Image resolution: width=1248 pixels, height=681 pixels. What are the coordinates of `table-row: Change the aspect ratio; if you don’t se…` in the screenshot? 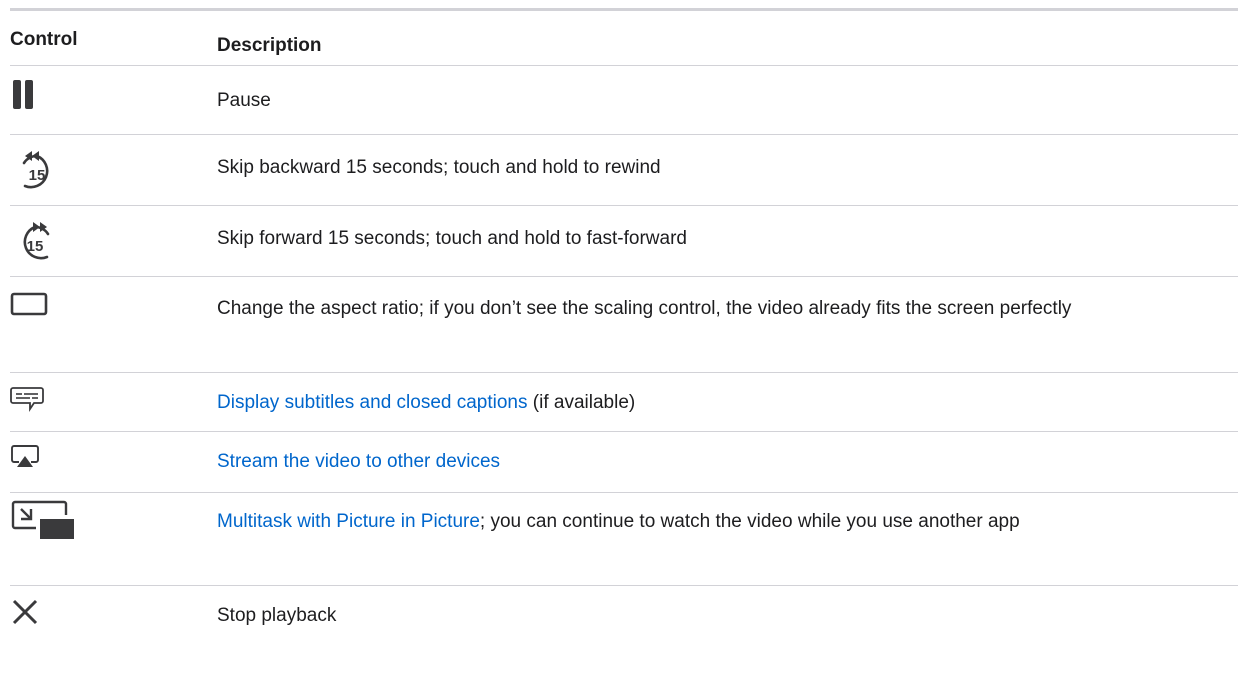 It's located at (624, 325).